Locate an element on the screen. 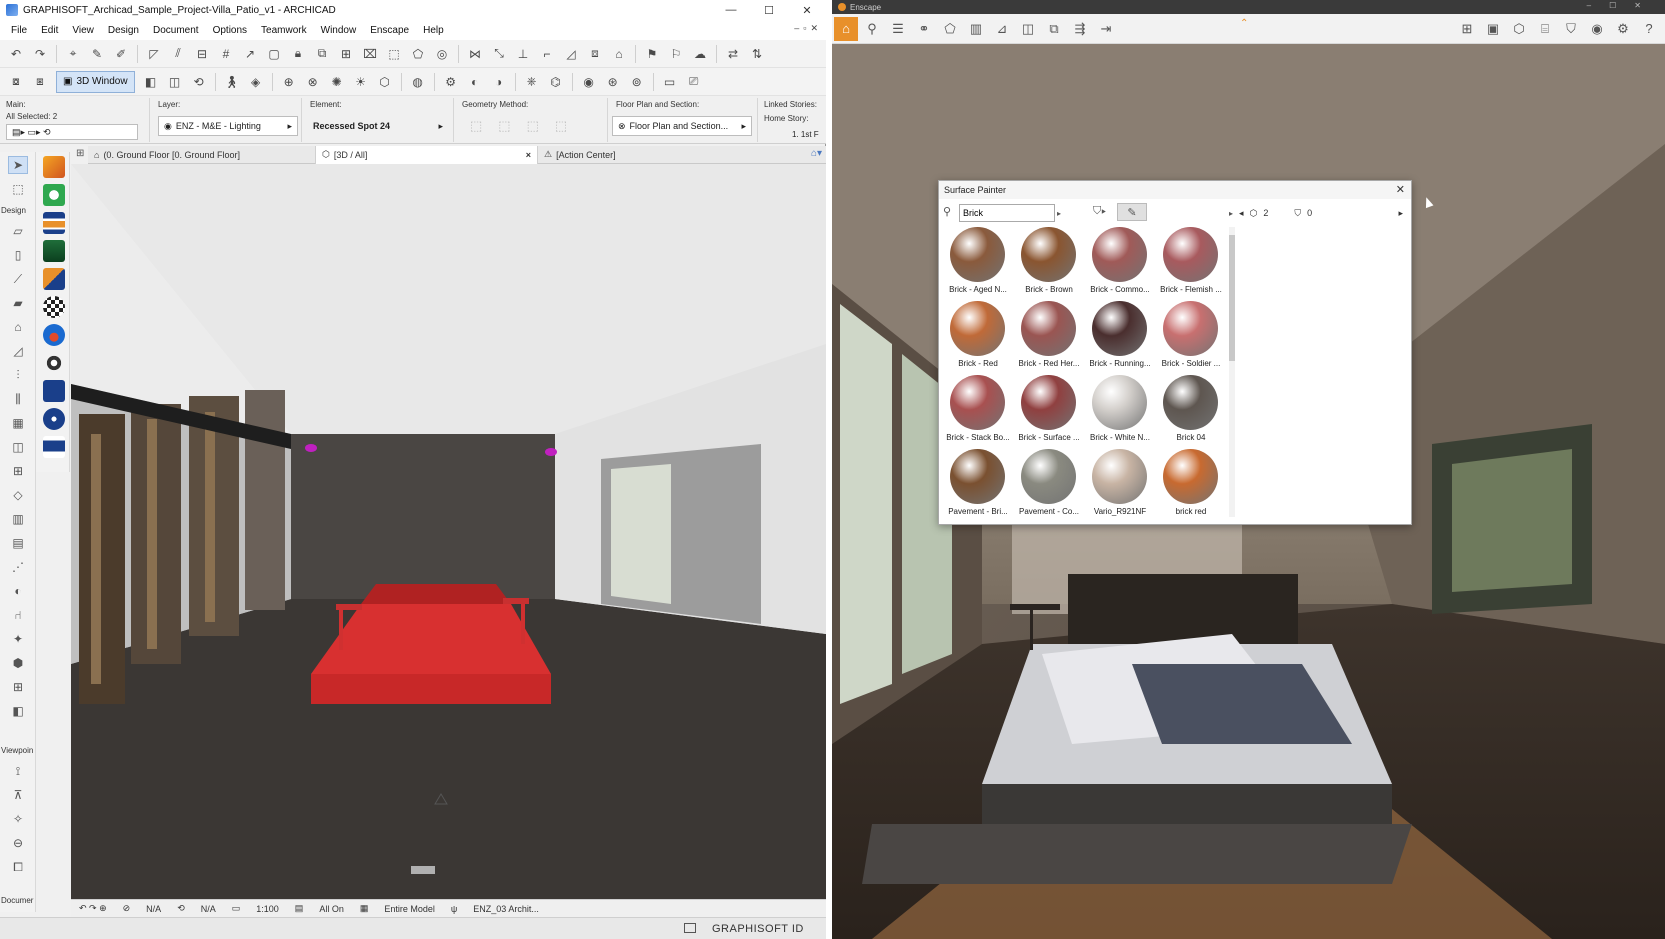 Image resolution: width=1665 pixels, height=939 pixels. floorplan-select: ⊗ Floor Plan and Section... ▸ is located at coordinates (682, 126).